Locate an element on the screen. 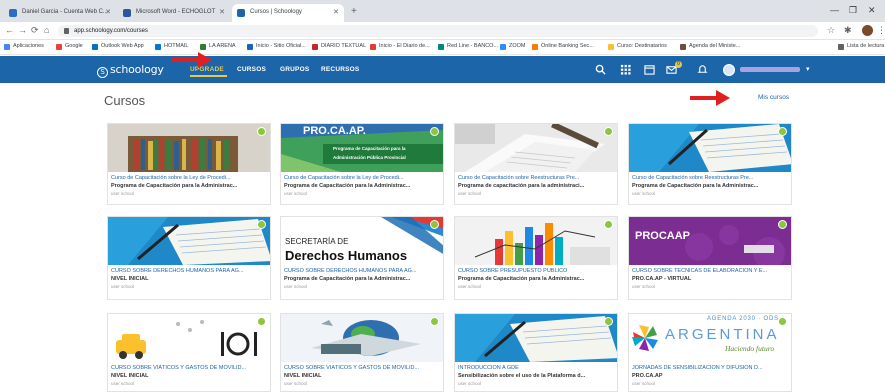 This screenshot has height=392, width=885. forward-icon: → is located at coordinates (22, 30).